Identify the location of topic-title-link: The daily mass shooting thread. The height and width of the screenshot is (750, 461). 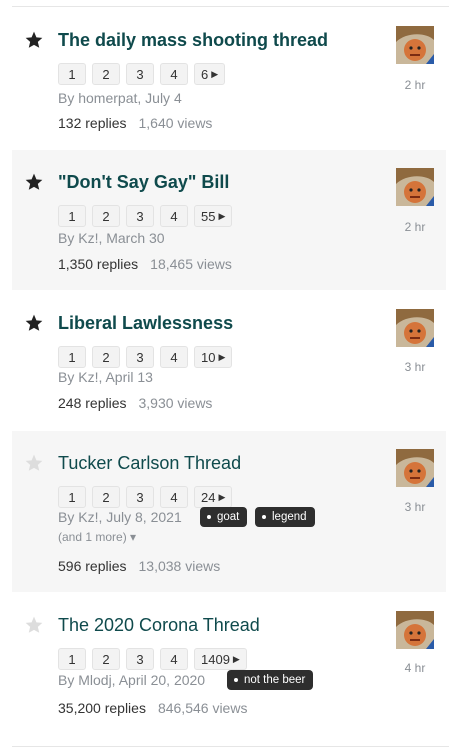
(193, 40).